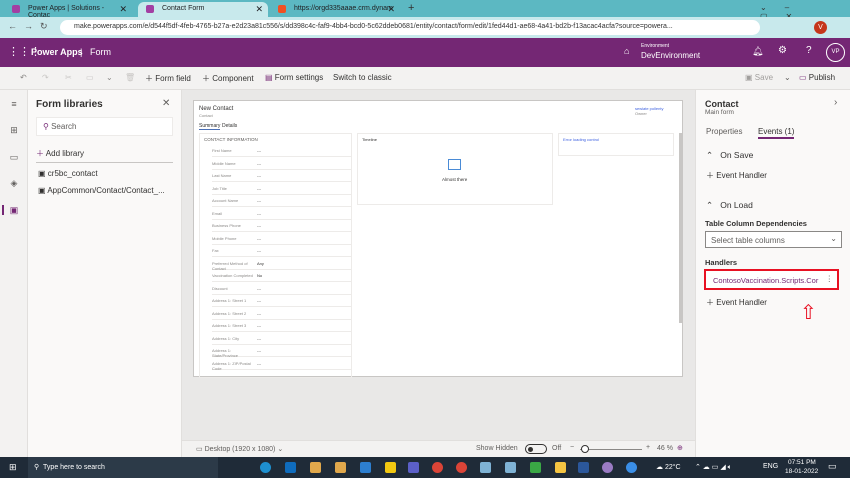  What do you see at coordinates (776, 133) in the screenshot?
I see `tab-events: Events (1)` at bounding box center [776, 133].